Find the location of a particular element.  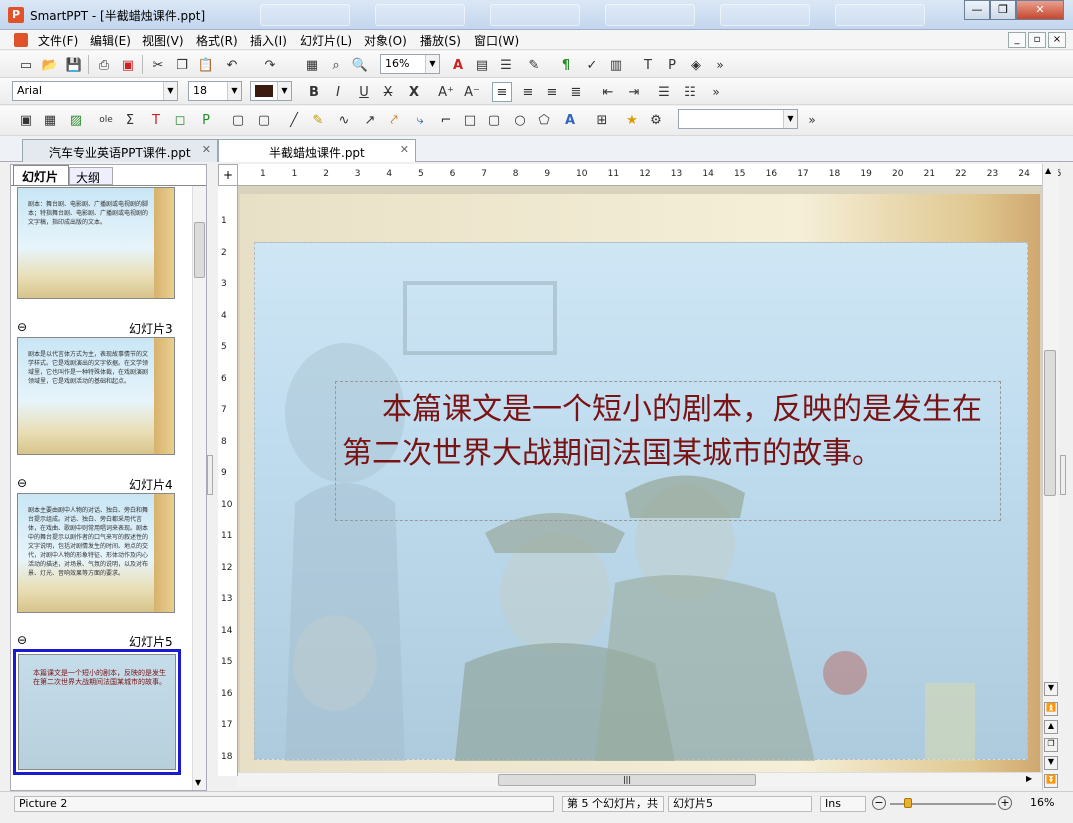

format-painter-icon: ✎ is located at coordinates (534, 65).